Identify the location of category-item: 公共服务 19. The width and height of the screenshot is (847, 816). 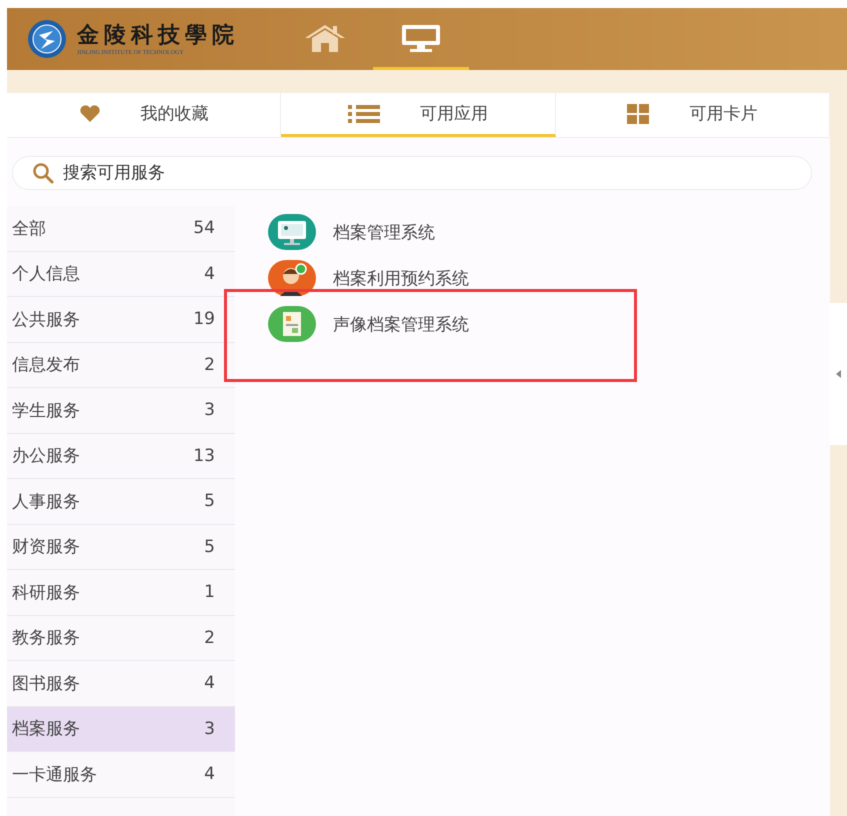
(121, 319).